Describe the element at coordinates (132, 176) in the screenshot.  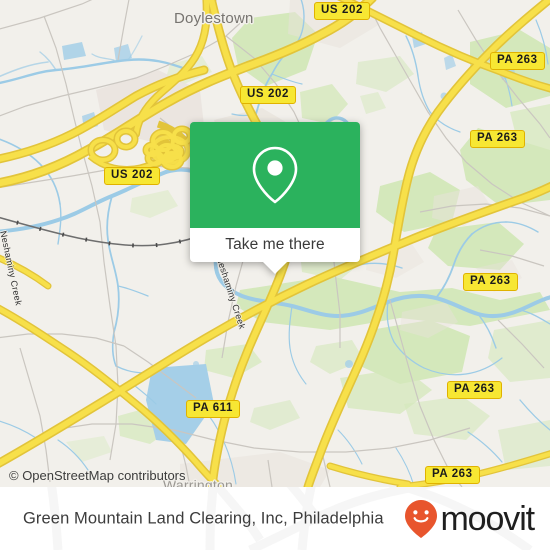
I see `road-shield-us-202-west: US 202` at that location.